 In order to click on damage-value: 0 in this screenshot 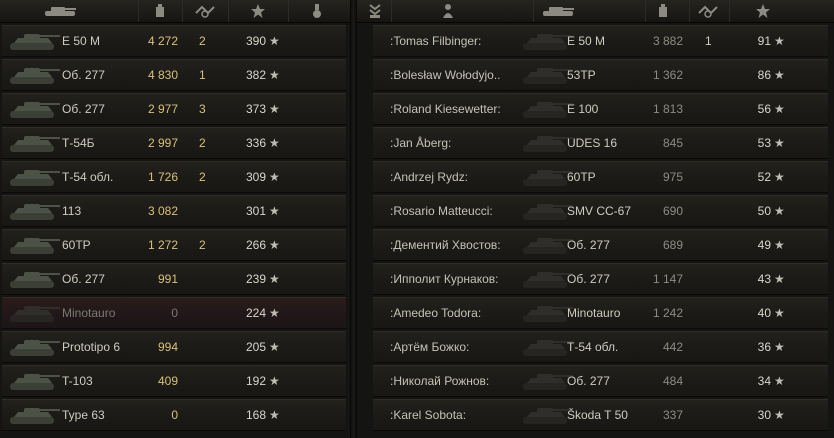, I will do `click(174, 415)`.